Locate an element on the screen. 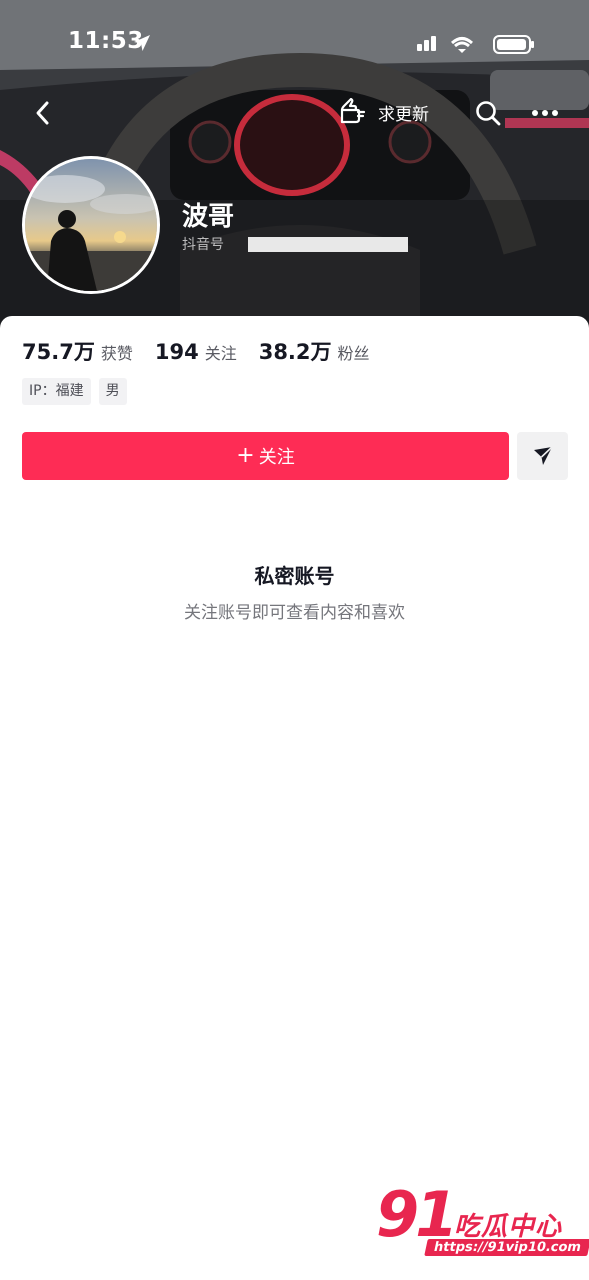  stat-value: 75.7万 is located at coordinates (58, 352).